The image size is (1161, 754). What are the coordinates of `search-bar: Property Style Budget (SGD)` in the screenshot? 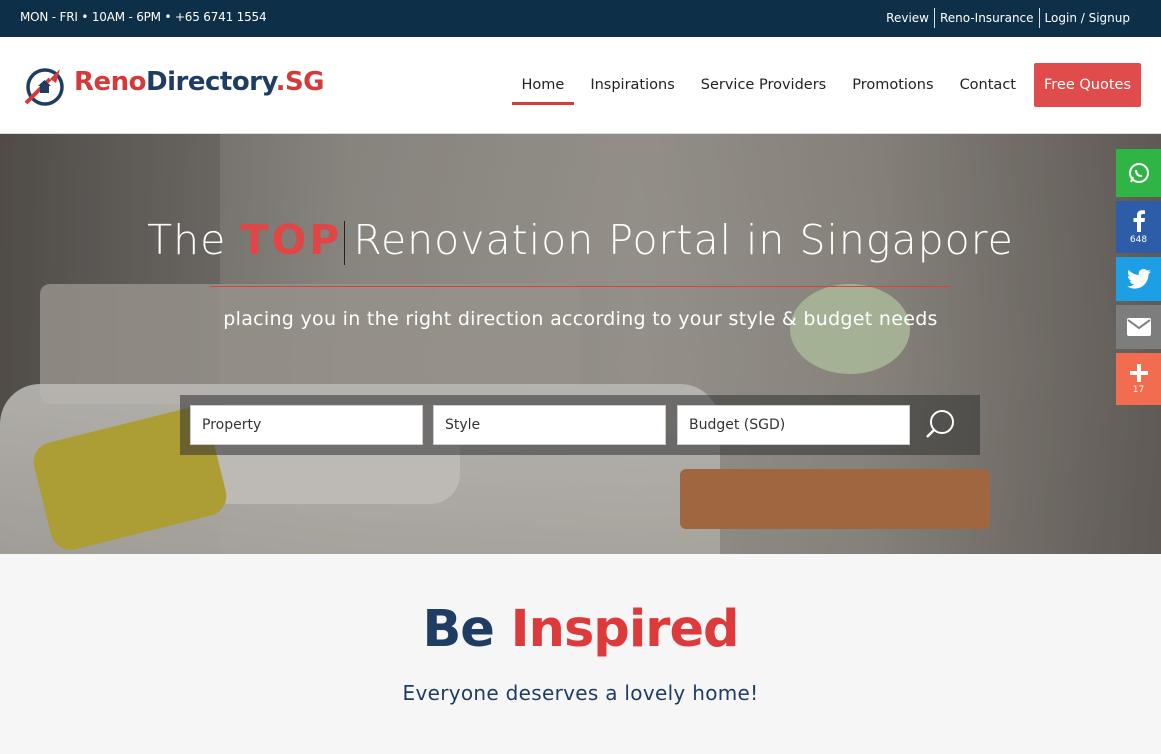 It's located at (580, 425).